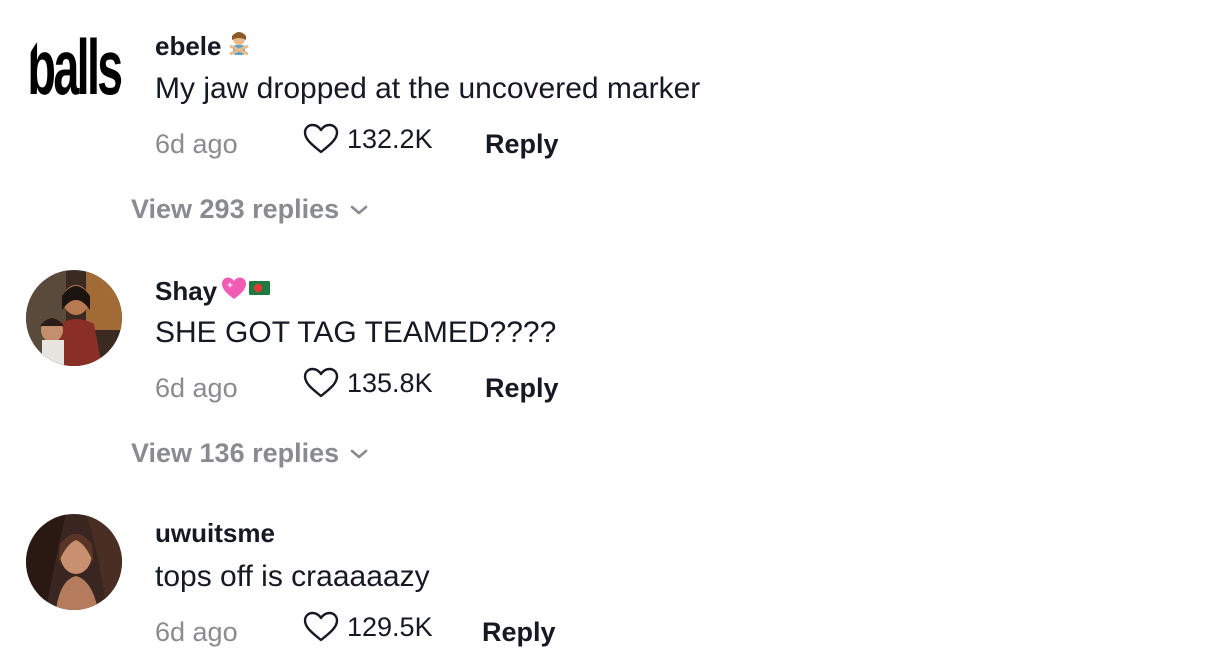  I want to click on like-button: 135.8K, so click(368, 383).